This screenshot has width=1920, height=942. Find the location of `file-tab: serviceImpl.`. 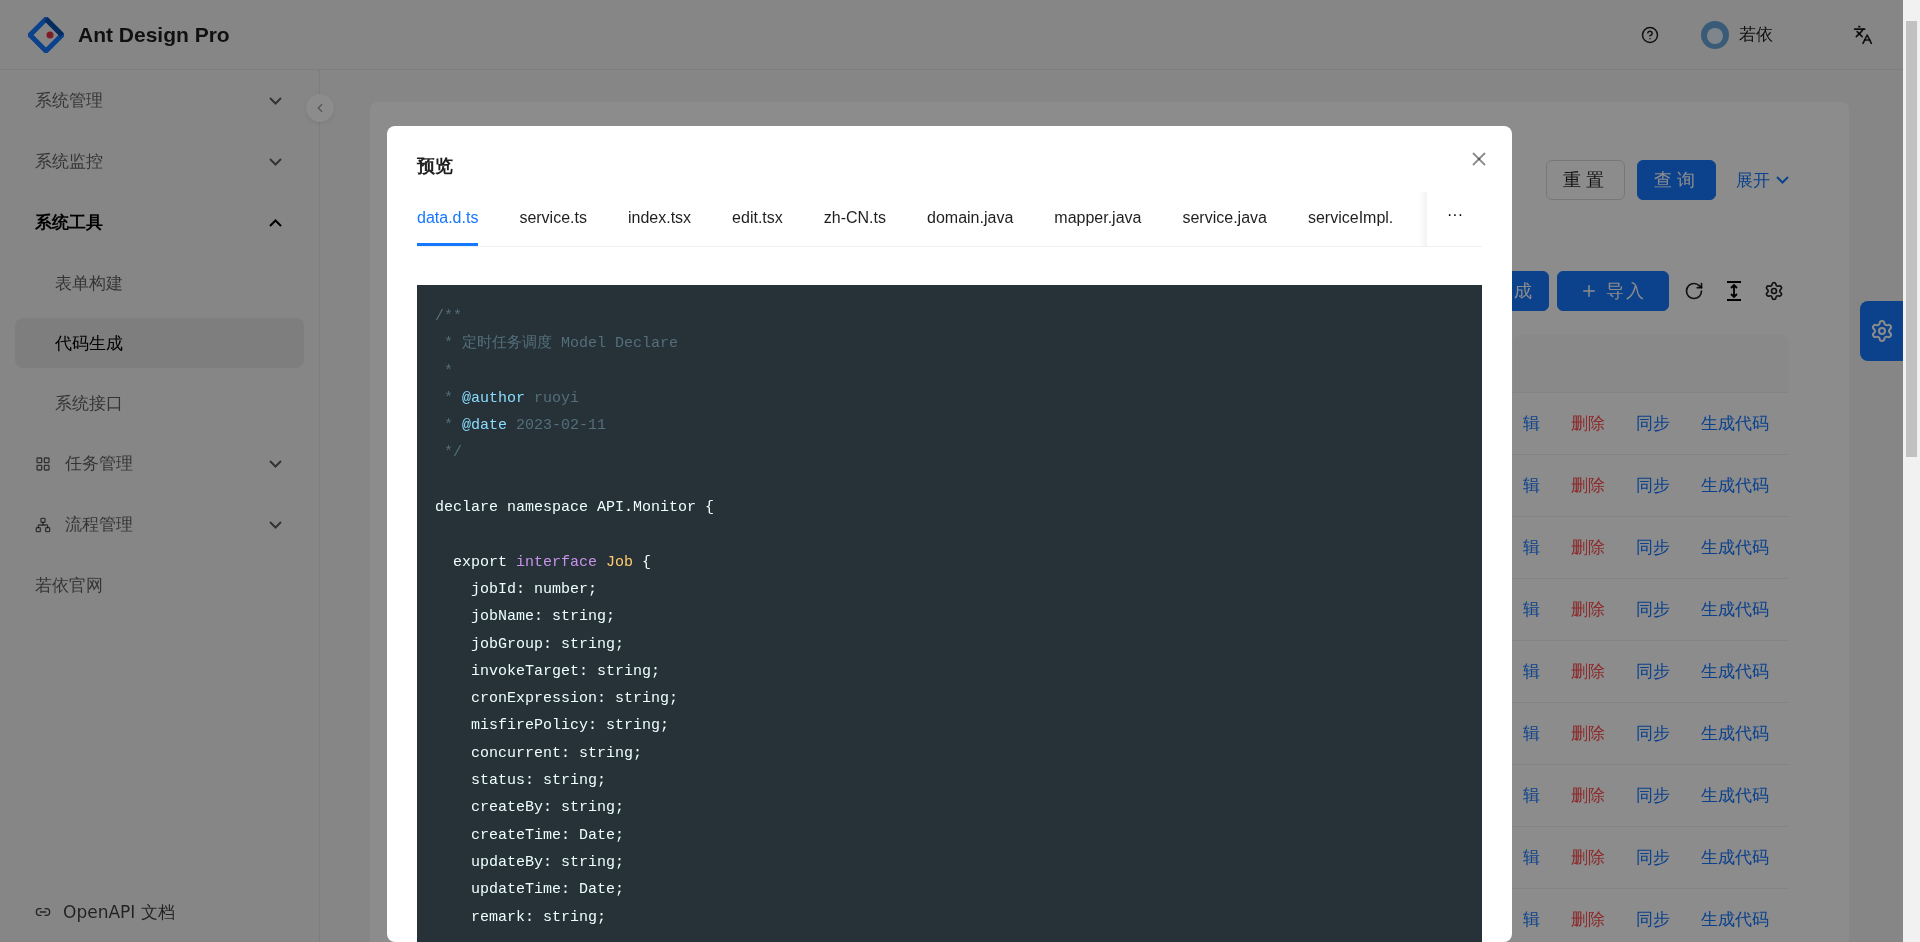

file-tab: serviceImpl. is located at coordinates (1350, 219).